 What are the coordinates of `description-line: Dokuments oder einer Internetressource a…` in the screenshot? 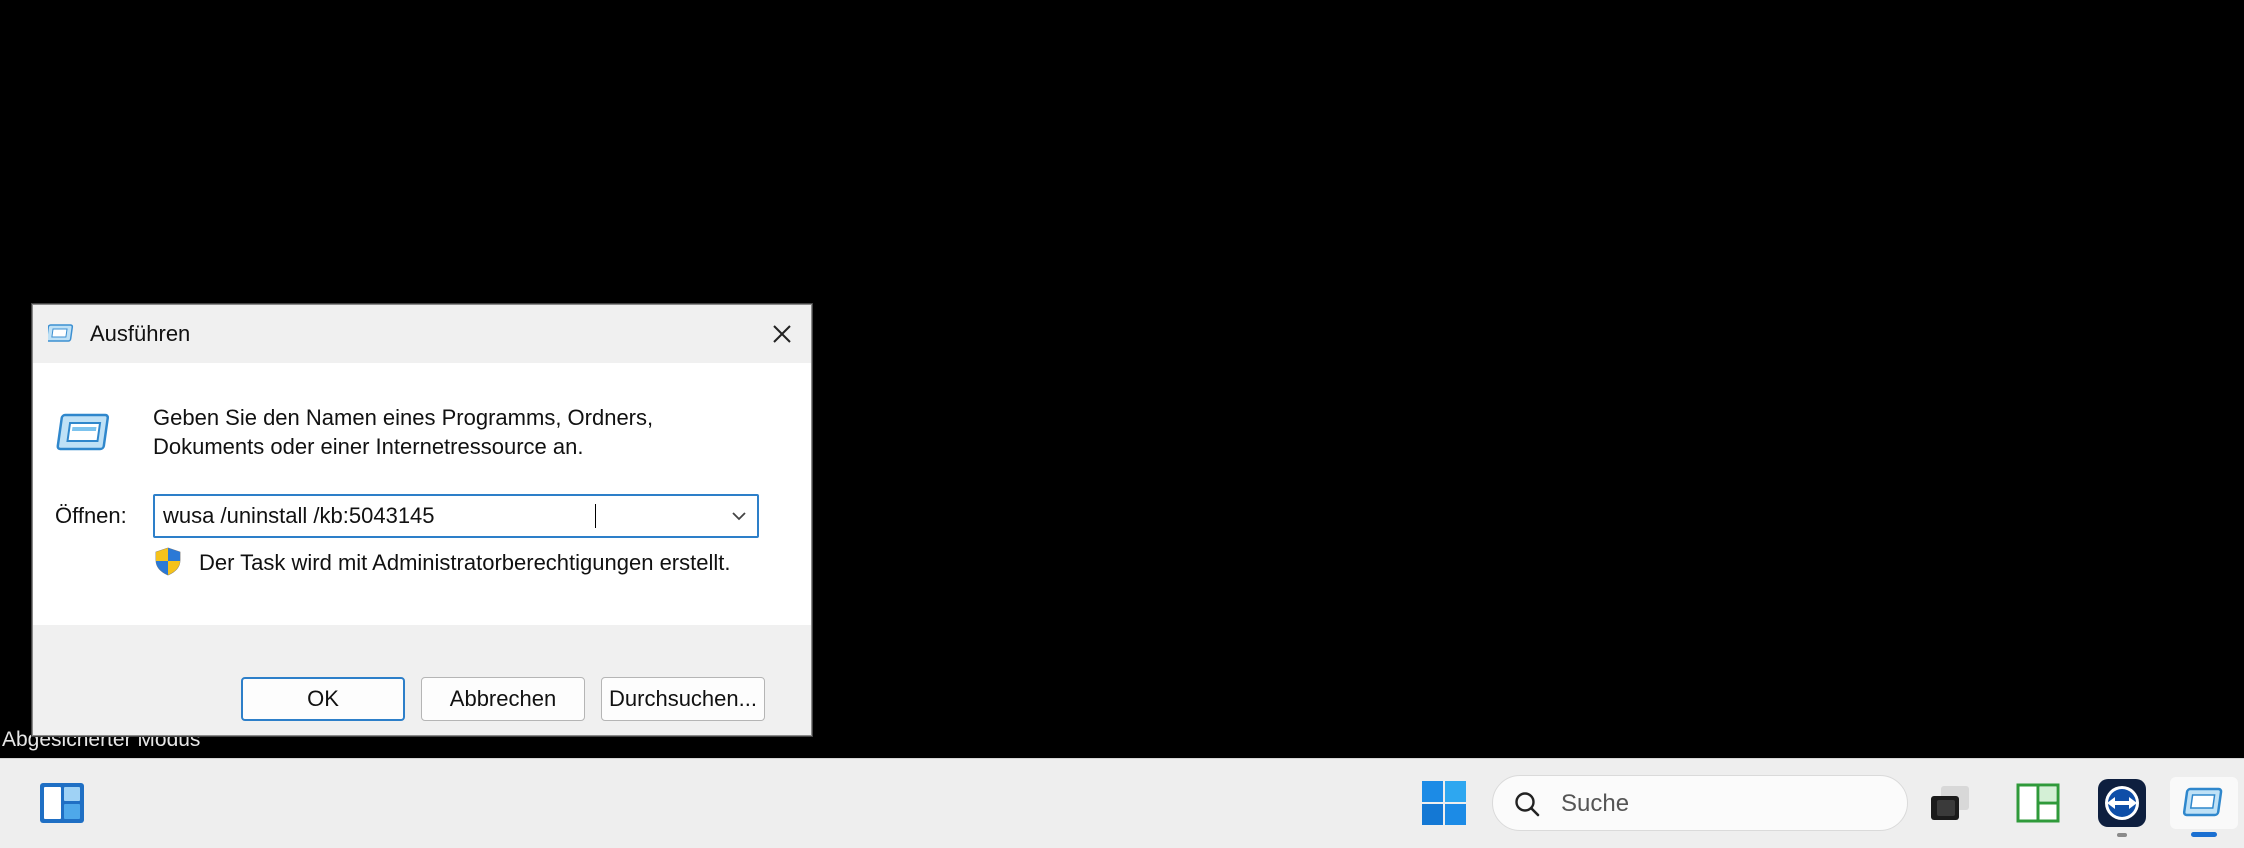 It's located at (368, 446).